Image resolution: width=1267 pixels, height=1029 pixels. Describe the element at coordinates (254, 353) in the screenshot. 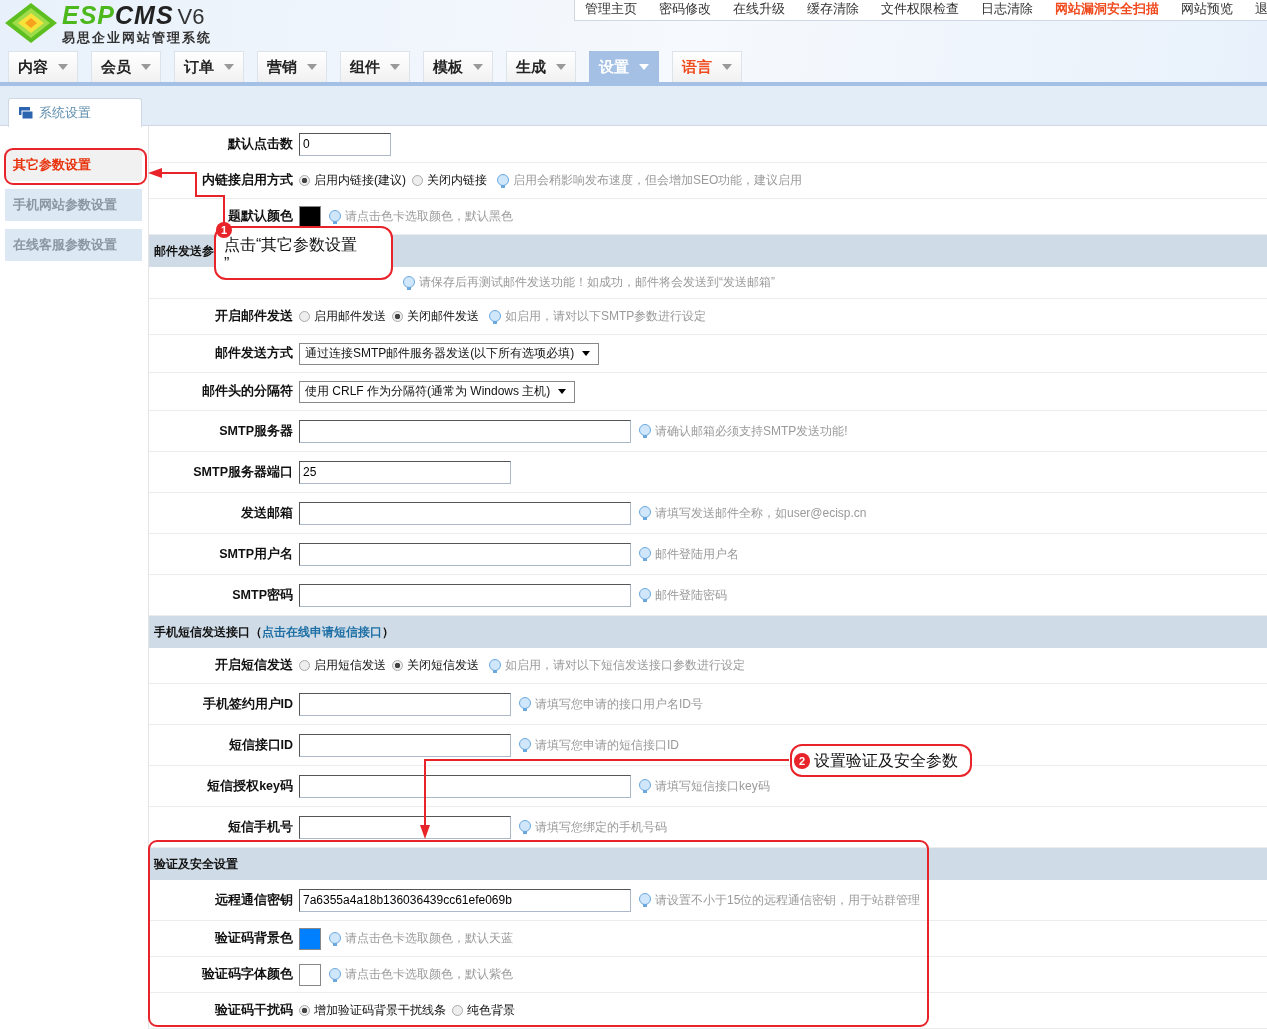

I see `field-label: 邮件发送方式` at that location.